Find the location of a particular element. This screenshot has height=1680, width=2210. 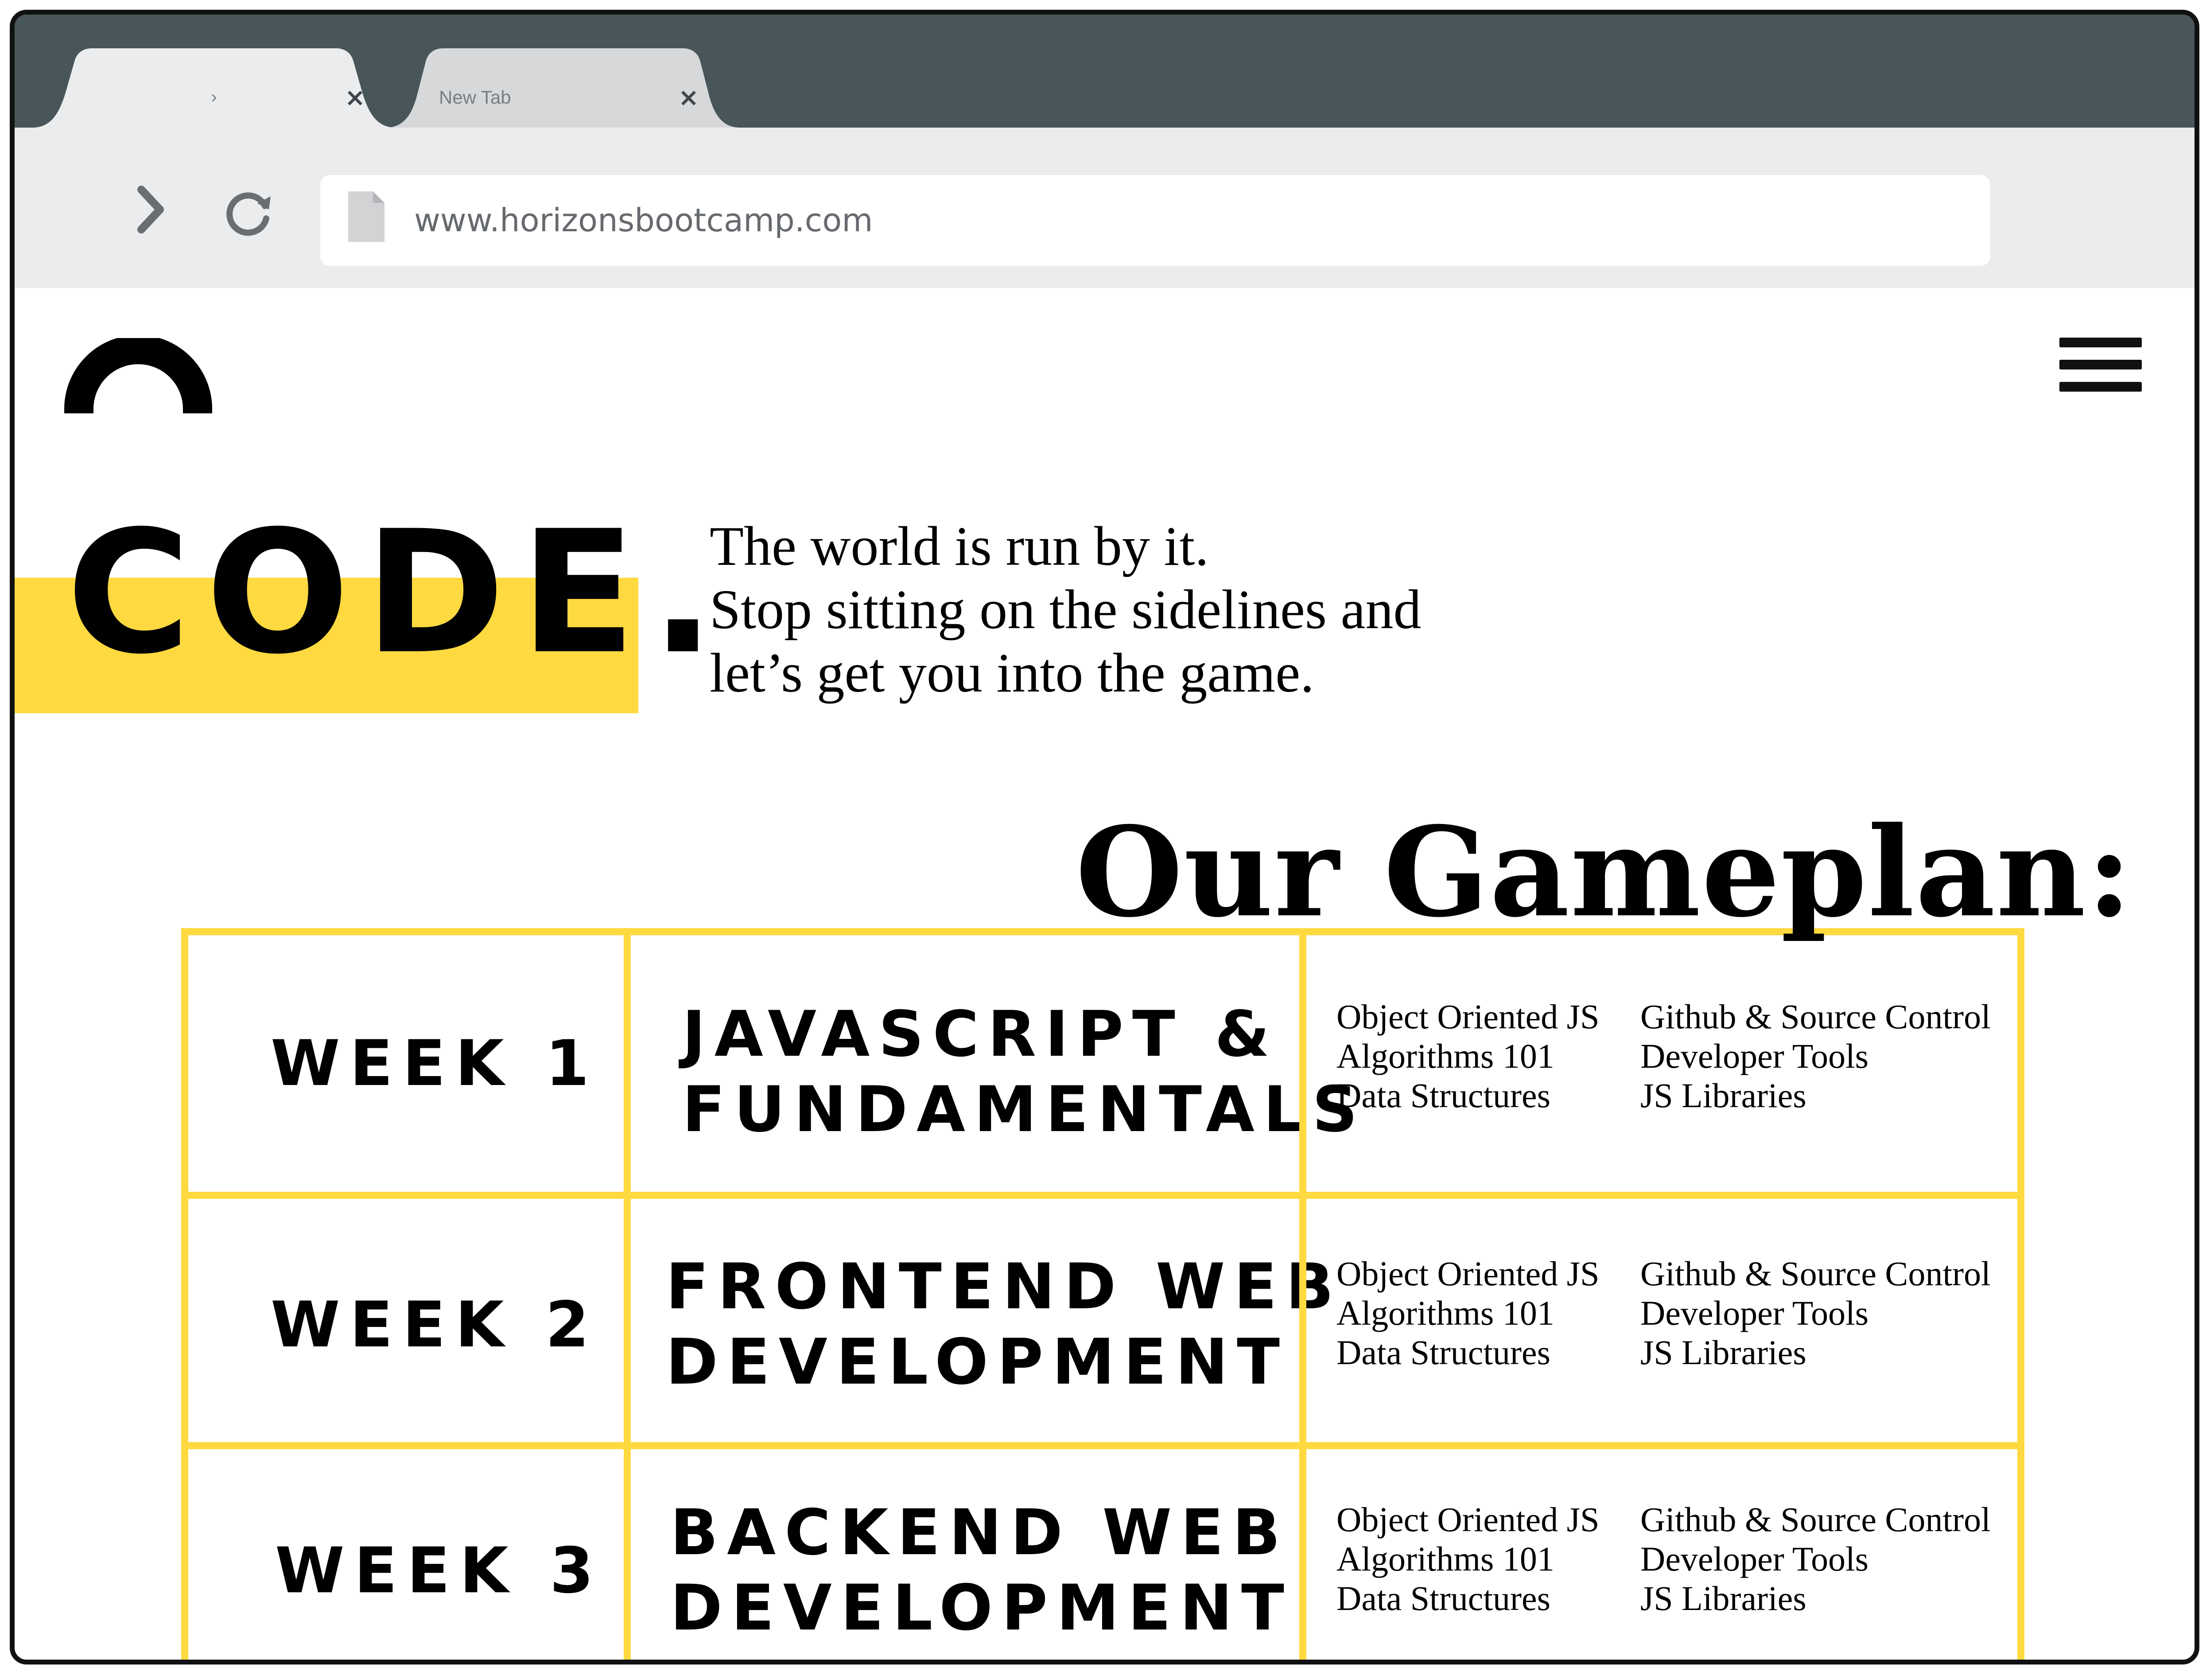

address-bar is located at coordinates (1155, 220).